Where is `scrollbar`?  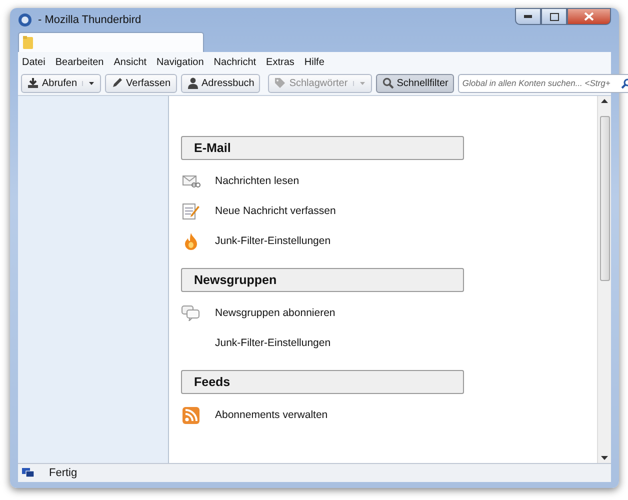 scrollbar is located at coordinates (604, 279).